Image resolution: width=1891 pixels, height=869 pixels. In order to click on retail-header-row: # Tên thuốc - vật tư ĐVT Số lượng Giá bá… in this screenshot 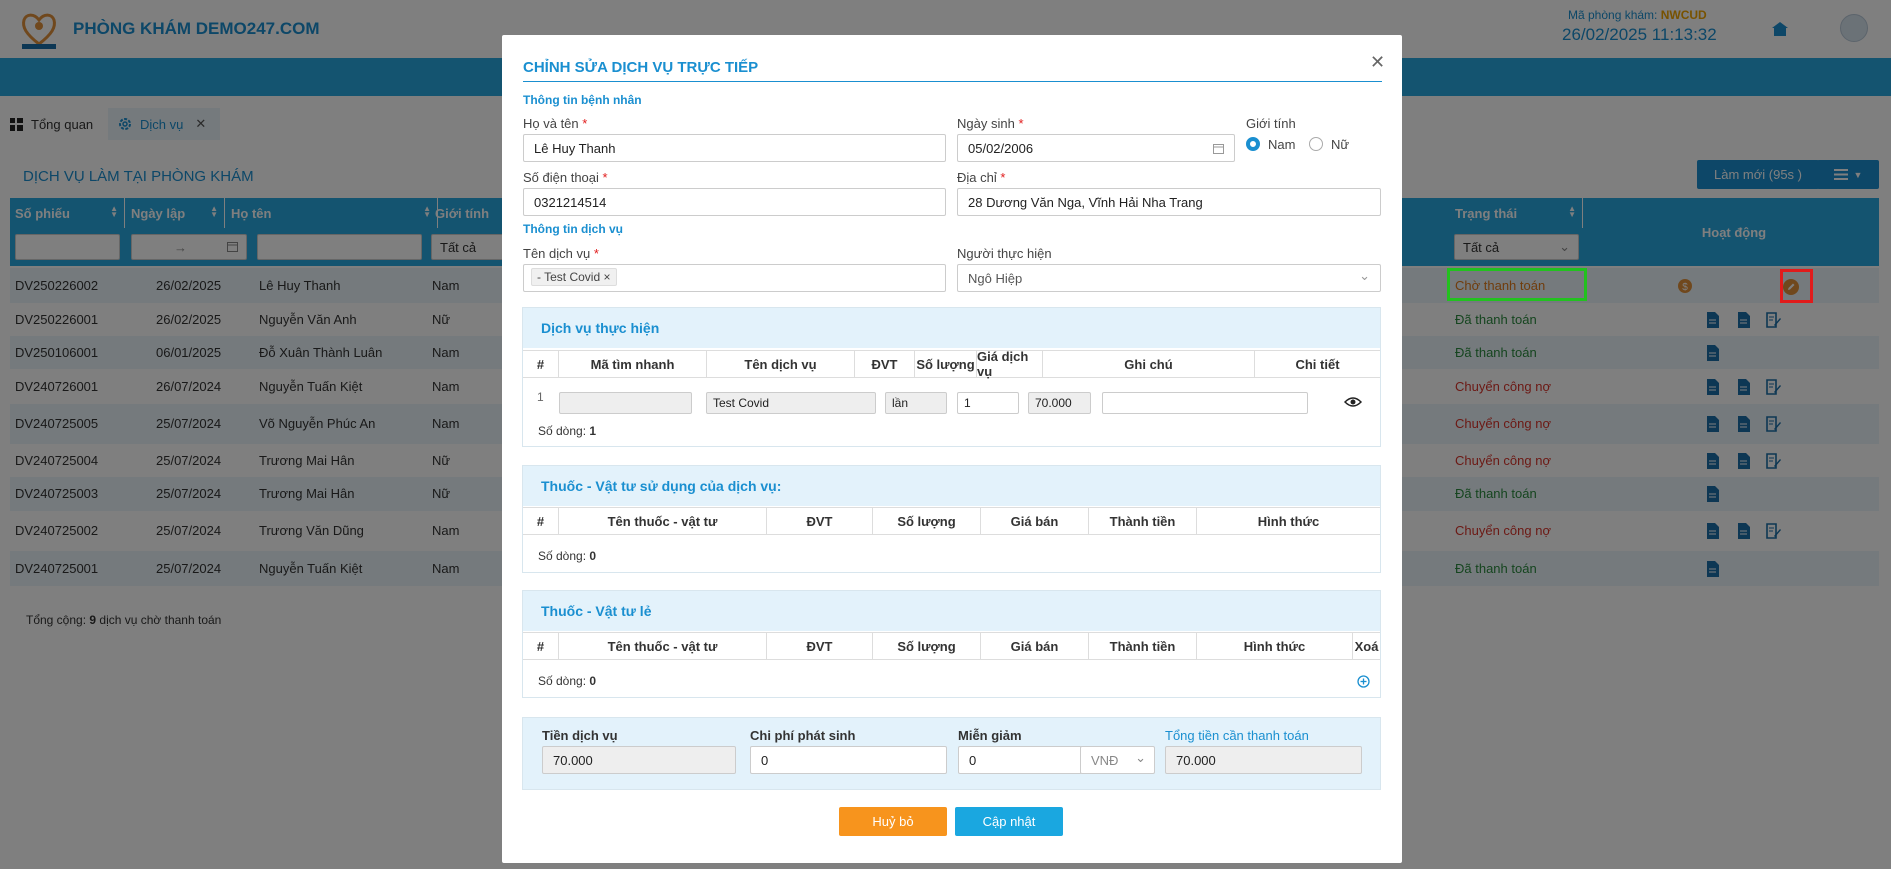, I will do `click(951, 646)`.